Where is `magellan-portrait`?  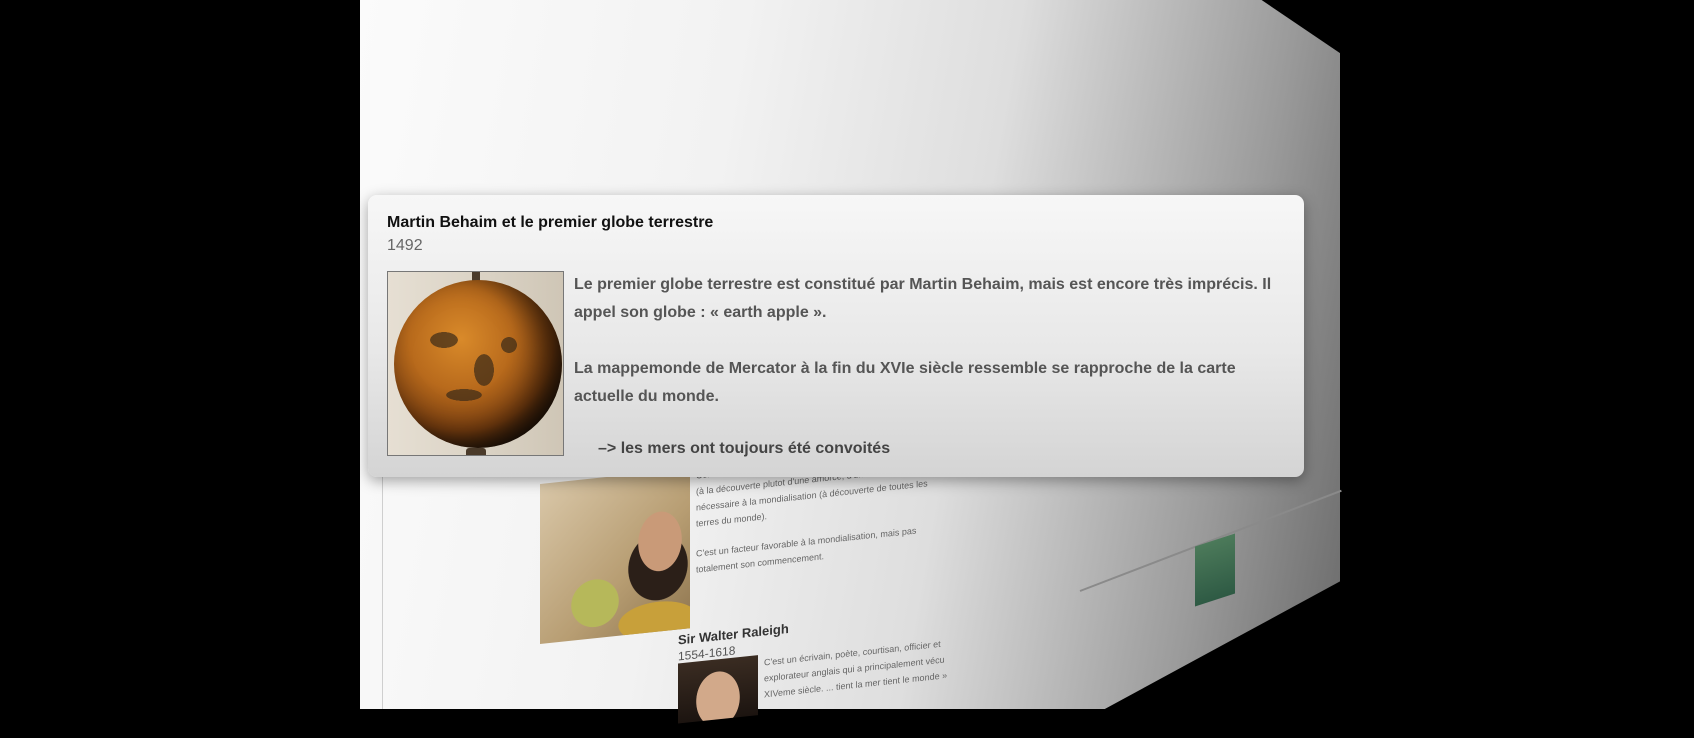 magellan-portrait is located at coordinates (615, 556).